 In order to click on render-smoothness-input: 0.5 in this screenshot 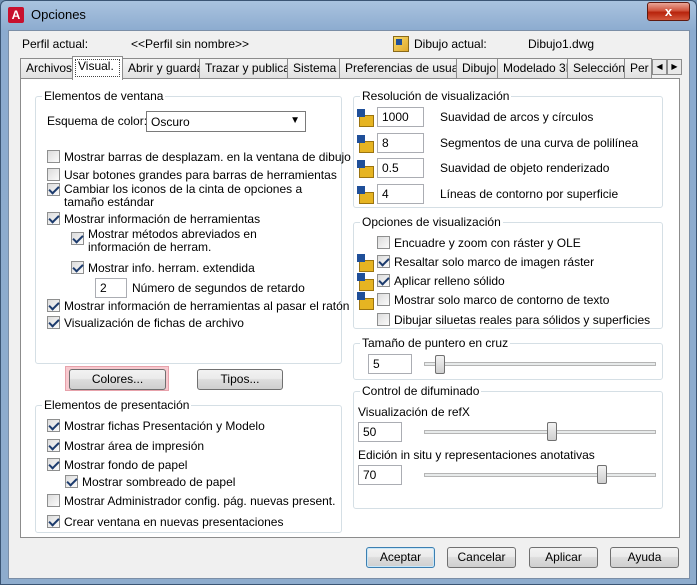, I will do `click(400, 168)`.